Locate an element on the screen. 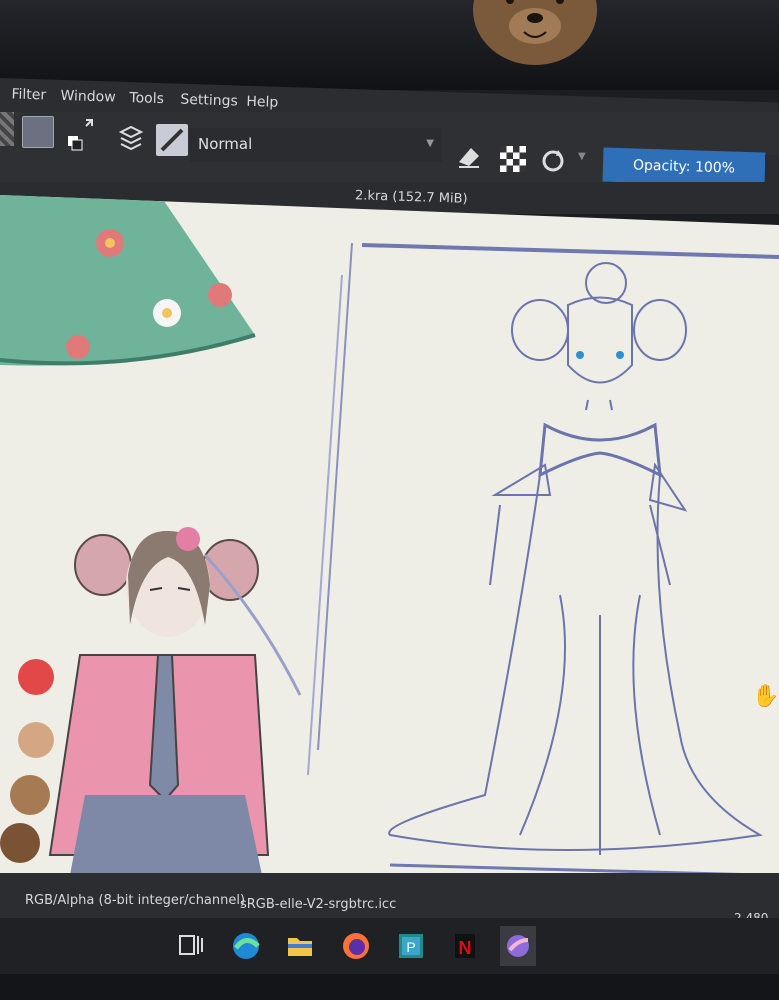 Image resolution: width=779 pixels, height=1000 pixels. svg-text: N is located at coordinates (465, 948).